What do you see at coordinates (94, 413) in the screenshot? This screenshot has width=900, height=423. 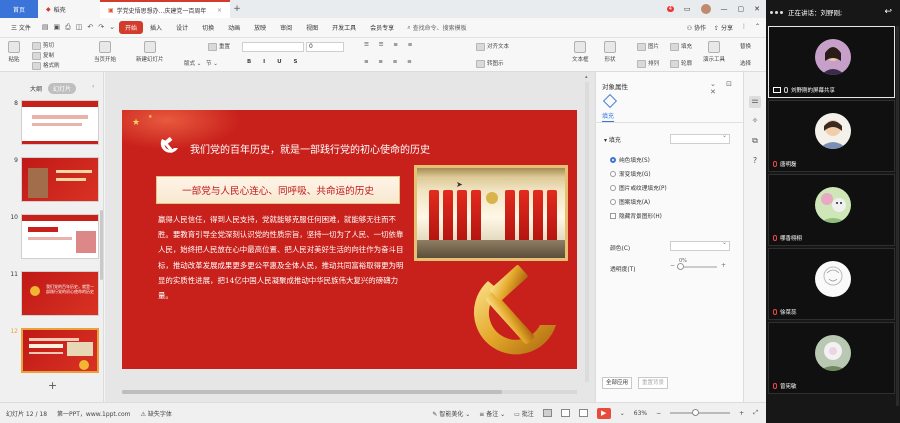 I see `theme-name: 第一PPT，www.1ppt.com` at bounding box center [94, 413].